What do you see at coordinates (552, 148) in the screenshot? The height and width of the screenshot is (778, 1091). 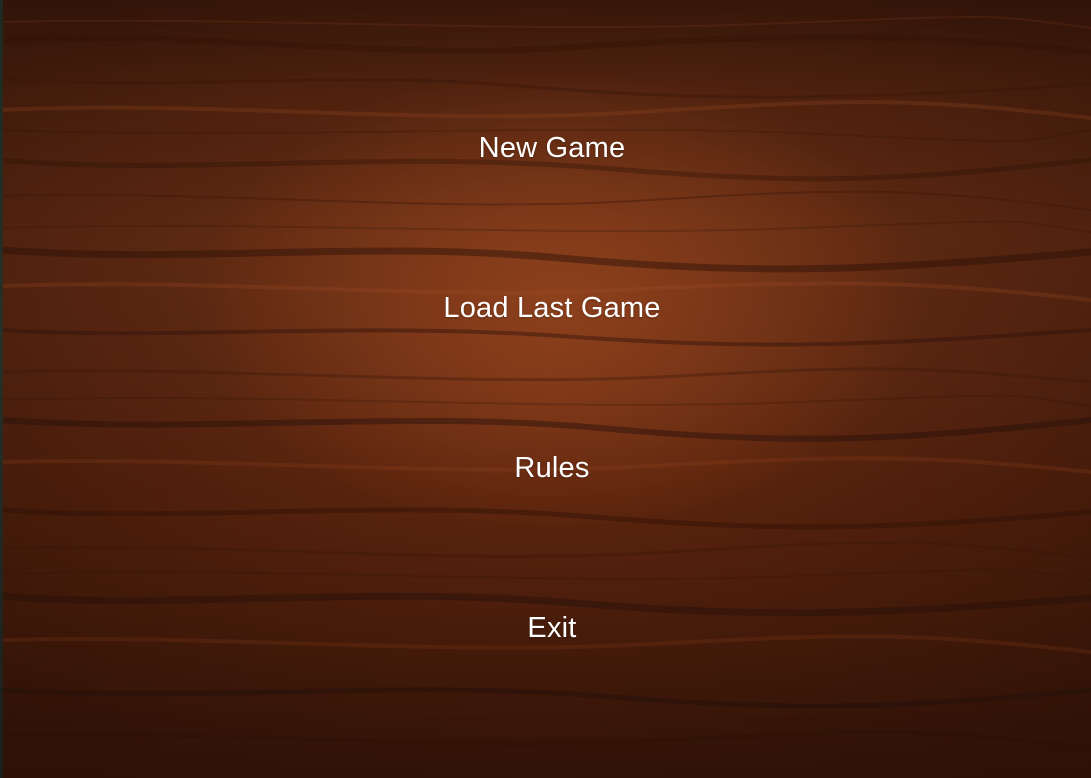 I see `new-game-button: New Game` at bounding box center [552, 148].